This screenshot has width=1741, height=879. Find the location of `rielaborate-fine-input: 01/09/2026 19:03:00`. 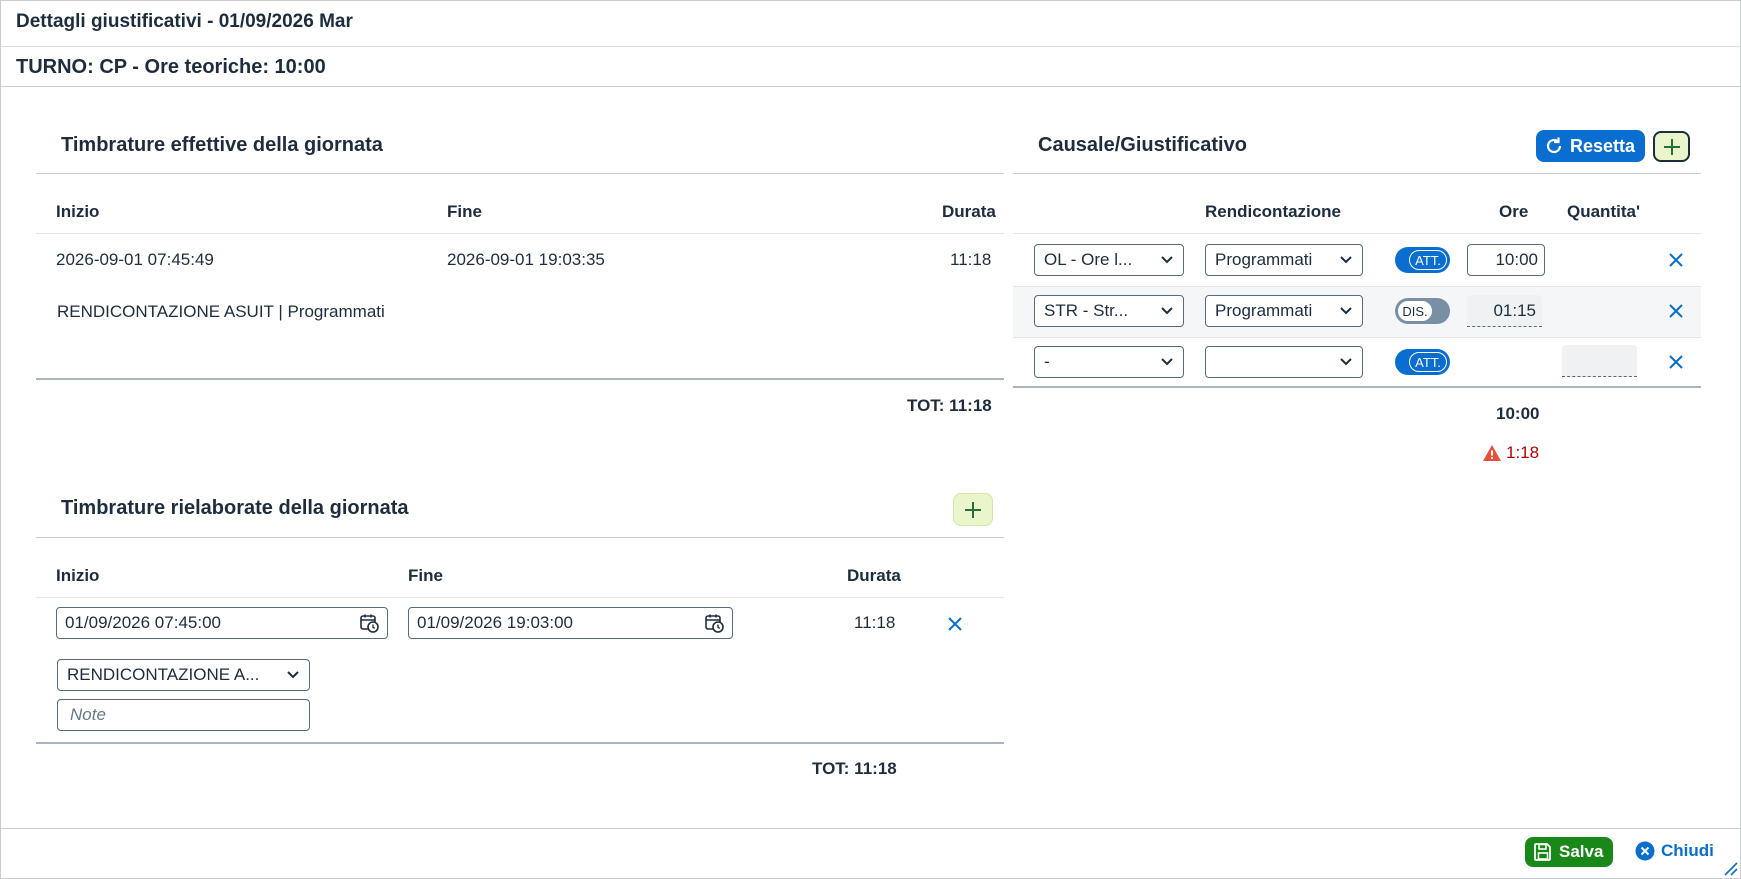

rielaborate-fine-input: 01/09/2026 19:03:00 is located at coordinates (570, 623).